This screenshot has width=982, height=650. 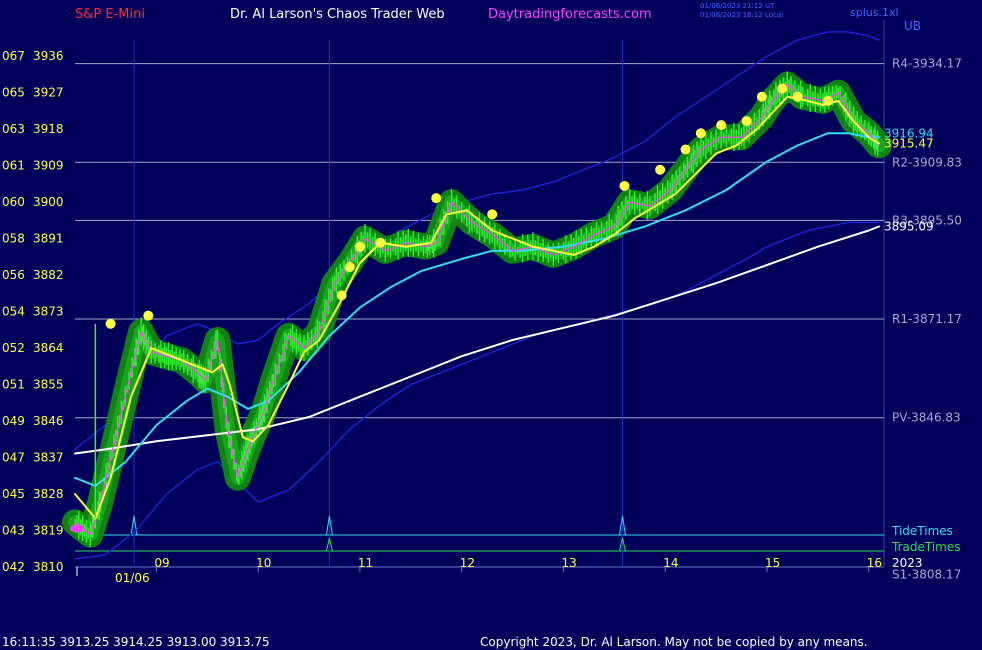 I want to click on y-tick-label-price: 3819, so click(x=48, y=531).